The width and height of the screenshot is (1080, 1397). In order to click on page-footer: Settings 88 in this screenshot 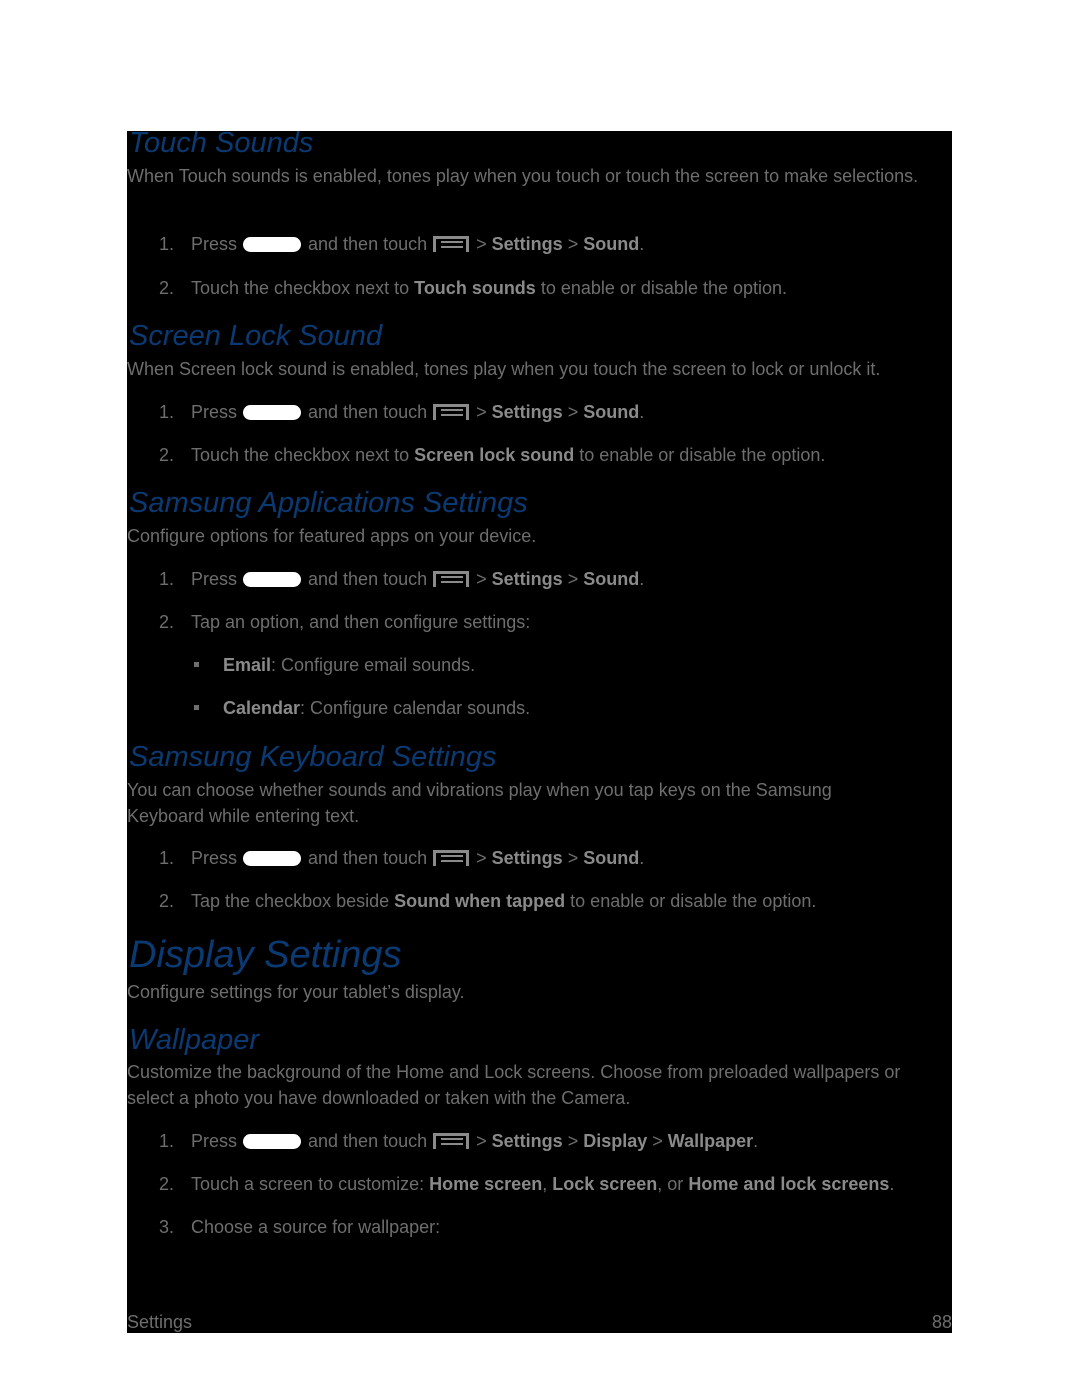, I will do `click(539, 1322)`.